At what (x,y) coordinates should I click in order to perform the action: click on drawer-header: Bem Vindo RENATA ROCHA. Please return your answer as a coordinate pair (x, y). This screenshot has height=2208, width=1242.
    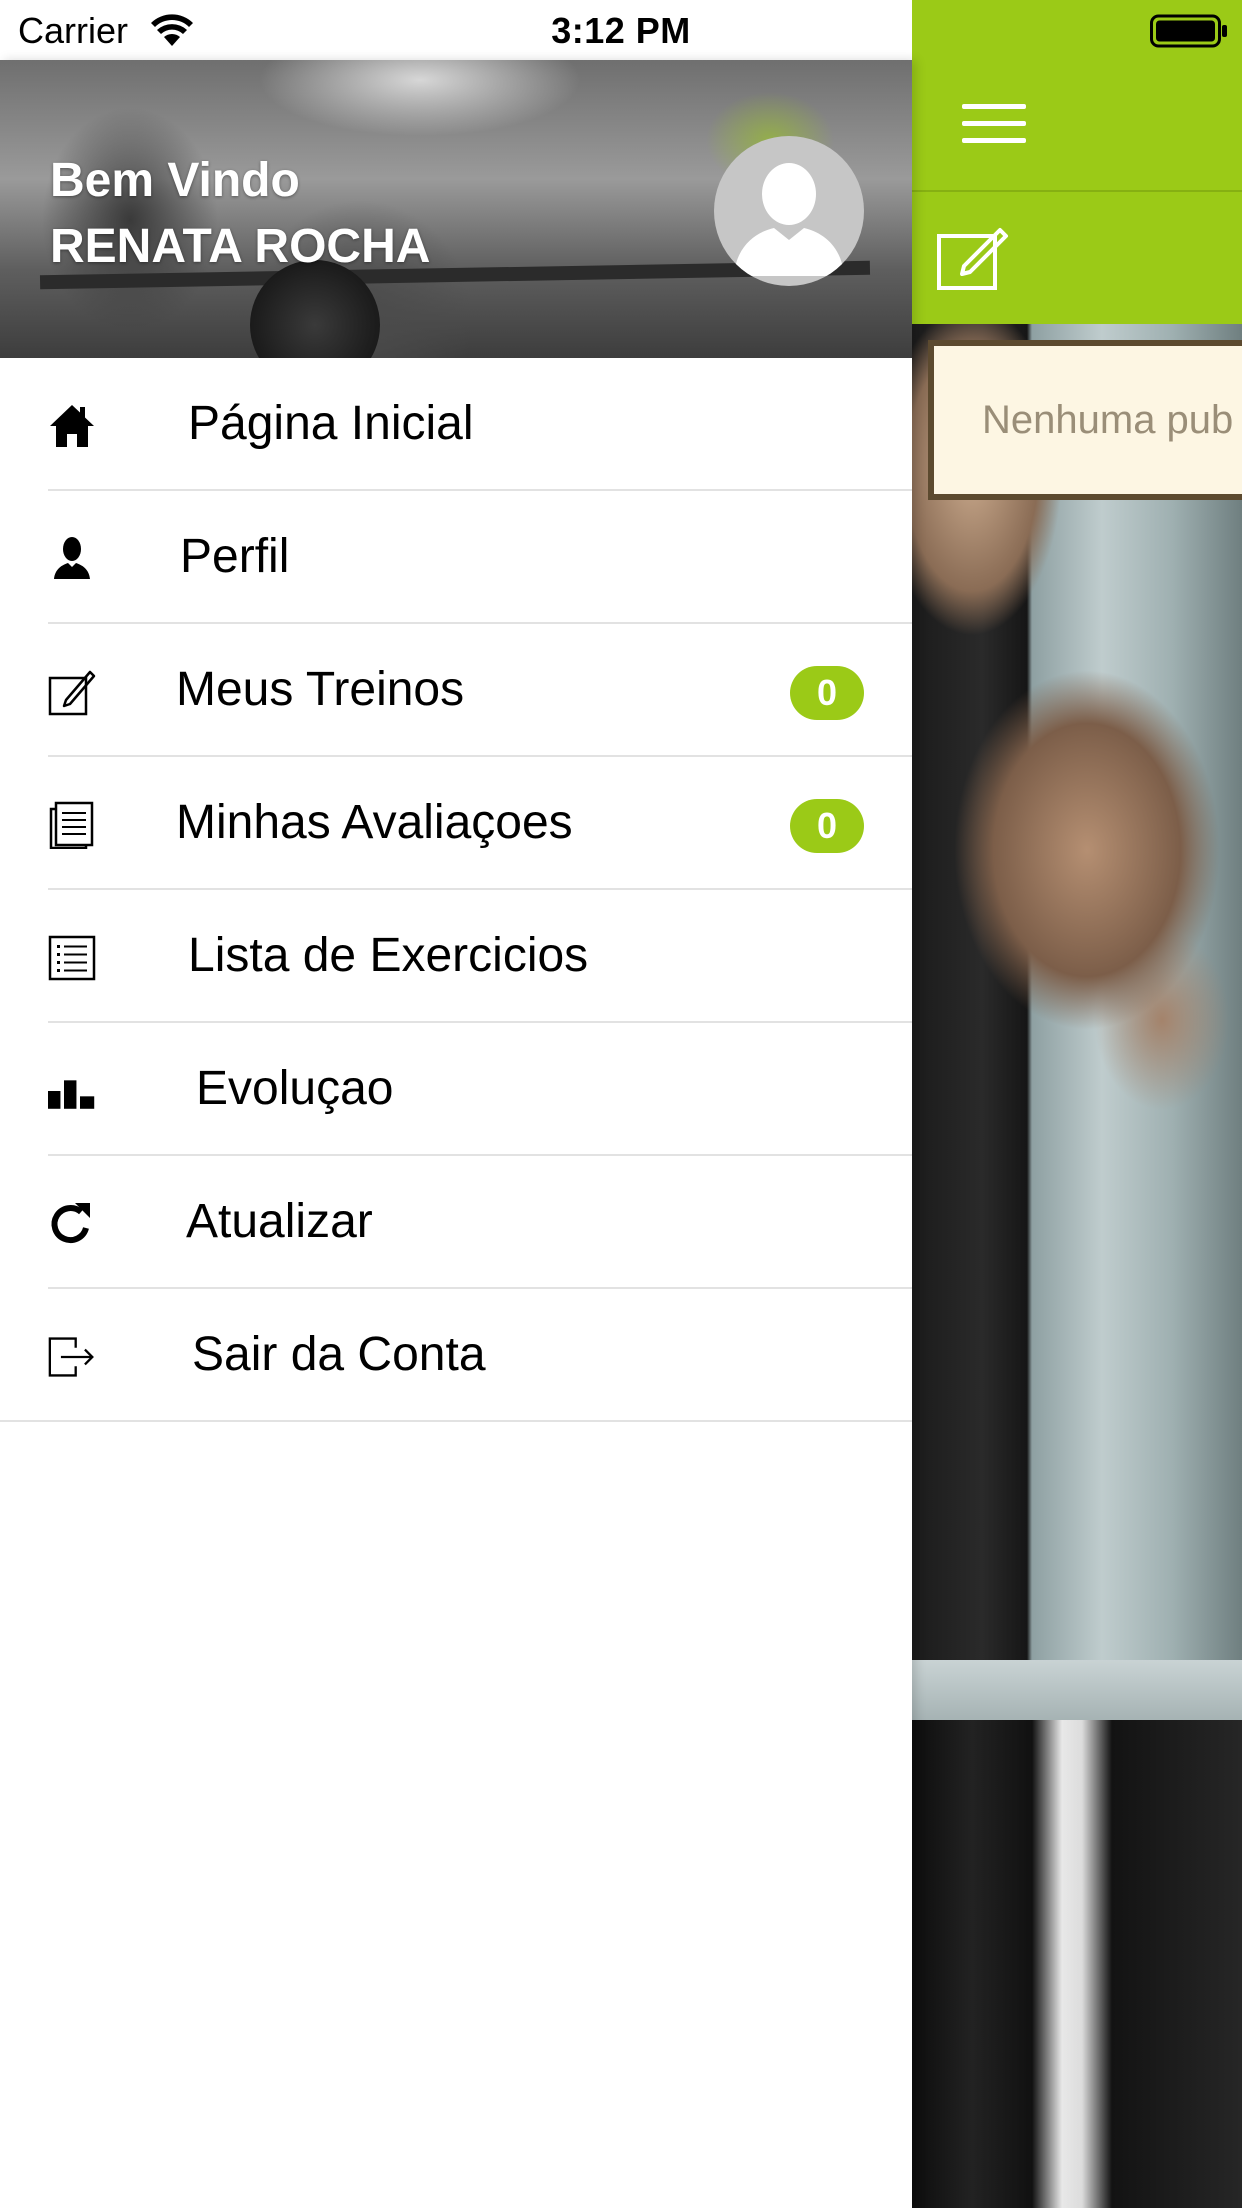
    Looking at the image, I should click on (456, 209).